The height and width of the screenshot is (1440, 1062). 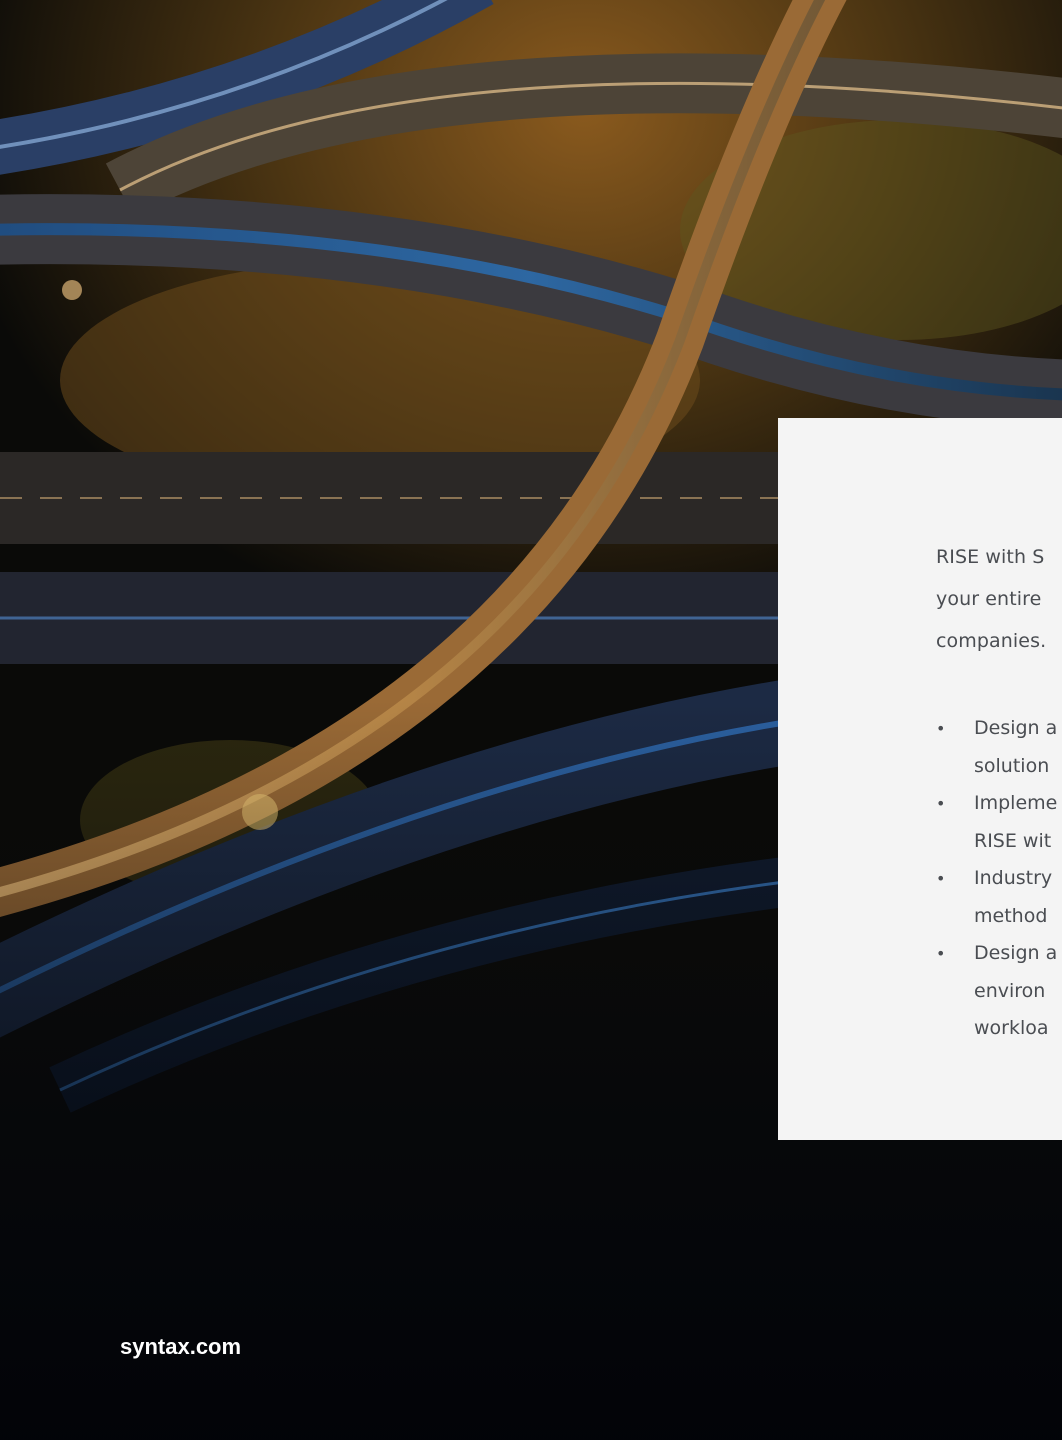 I want to click on bullet-line: Impleme, so click(x=1016, y=803).